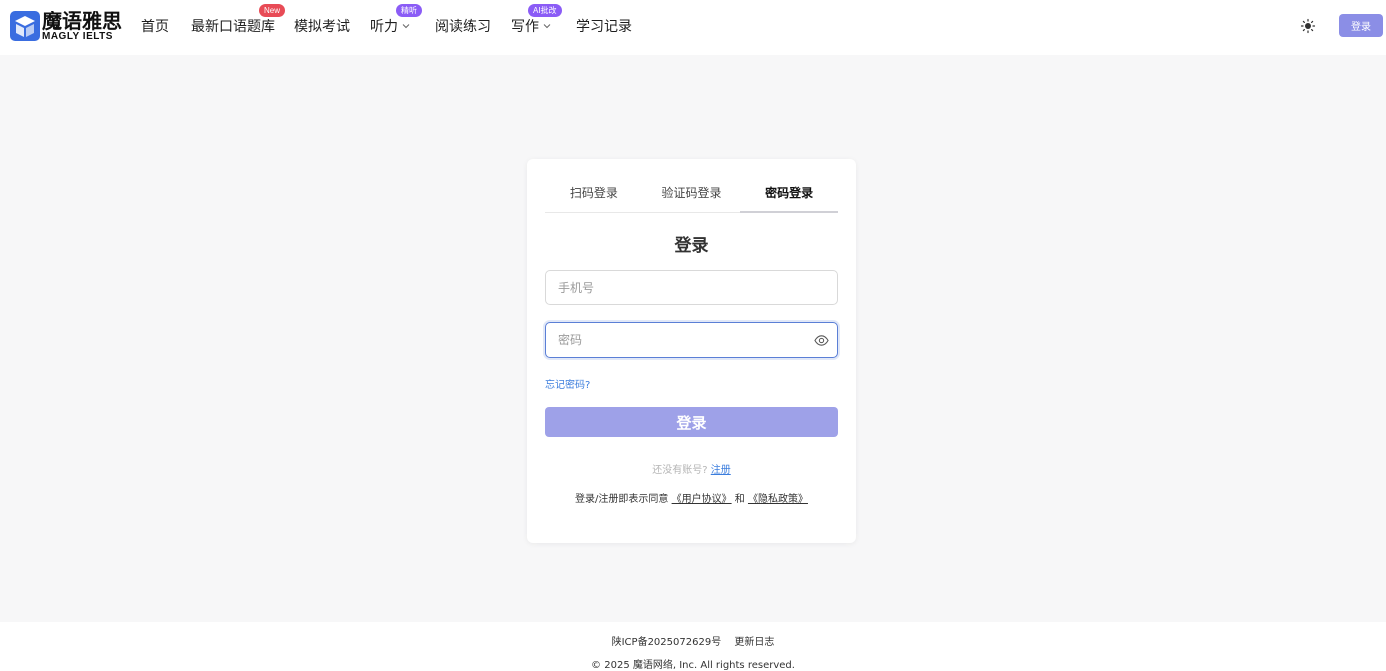  Describe the element at coordinates (594, 194) in the screenshot. I see `tab-qr-login: 扫码登录` at that location.